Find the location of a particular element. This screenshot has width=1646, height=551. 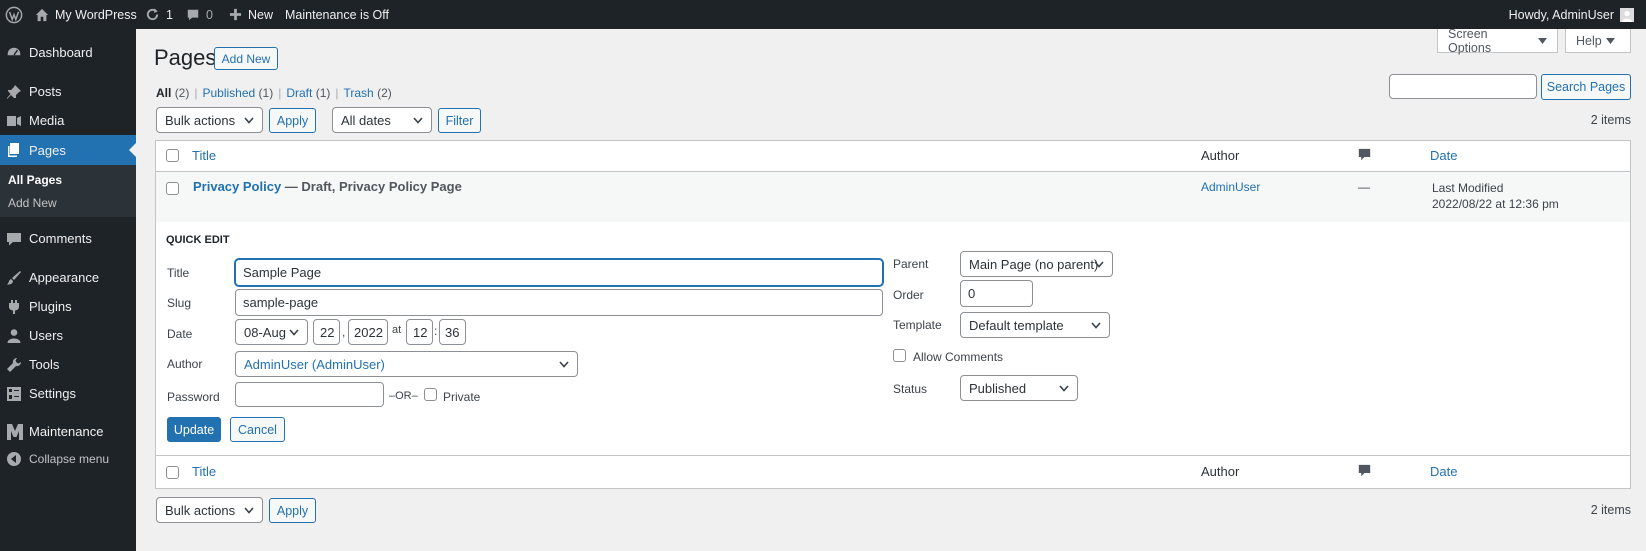

order-input: 0 is located at coordinates (996, 293).